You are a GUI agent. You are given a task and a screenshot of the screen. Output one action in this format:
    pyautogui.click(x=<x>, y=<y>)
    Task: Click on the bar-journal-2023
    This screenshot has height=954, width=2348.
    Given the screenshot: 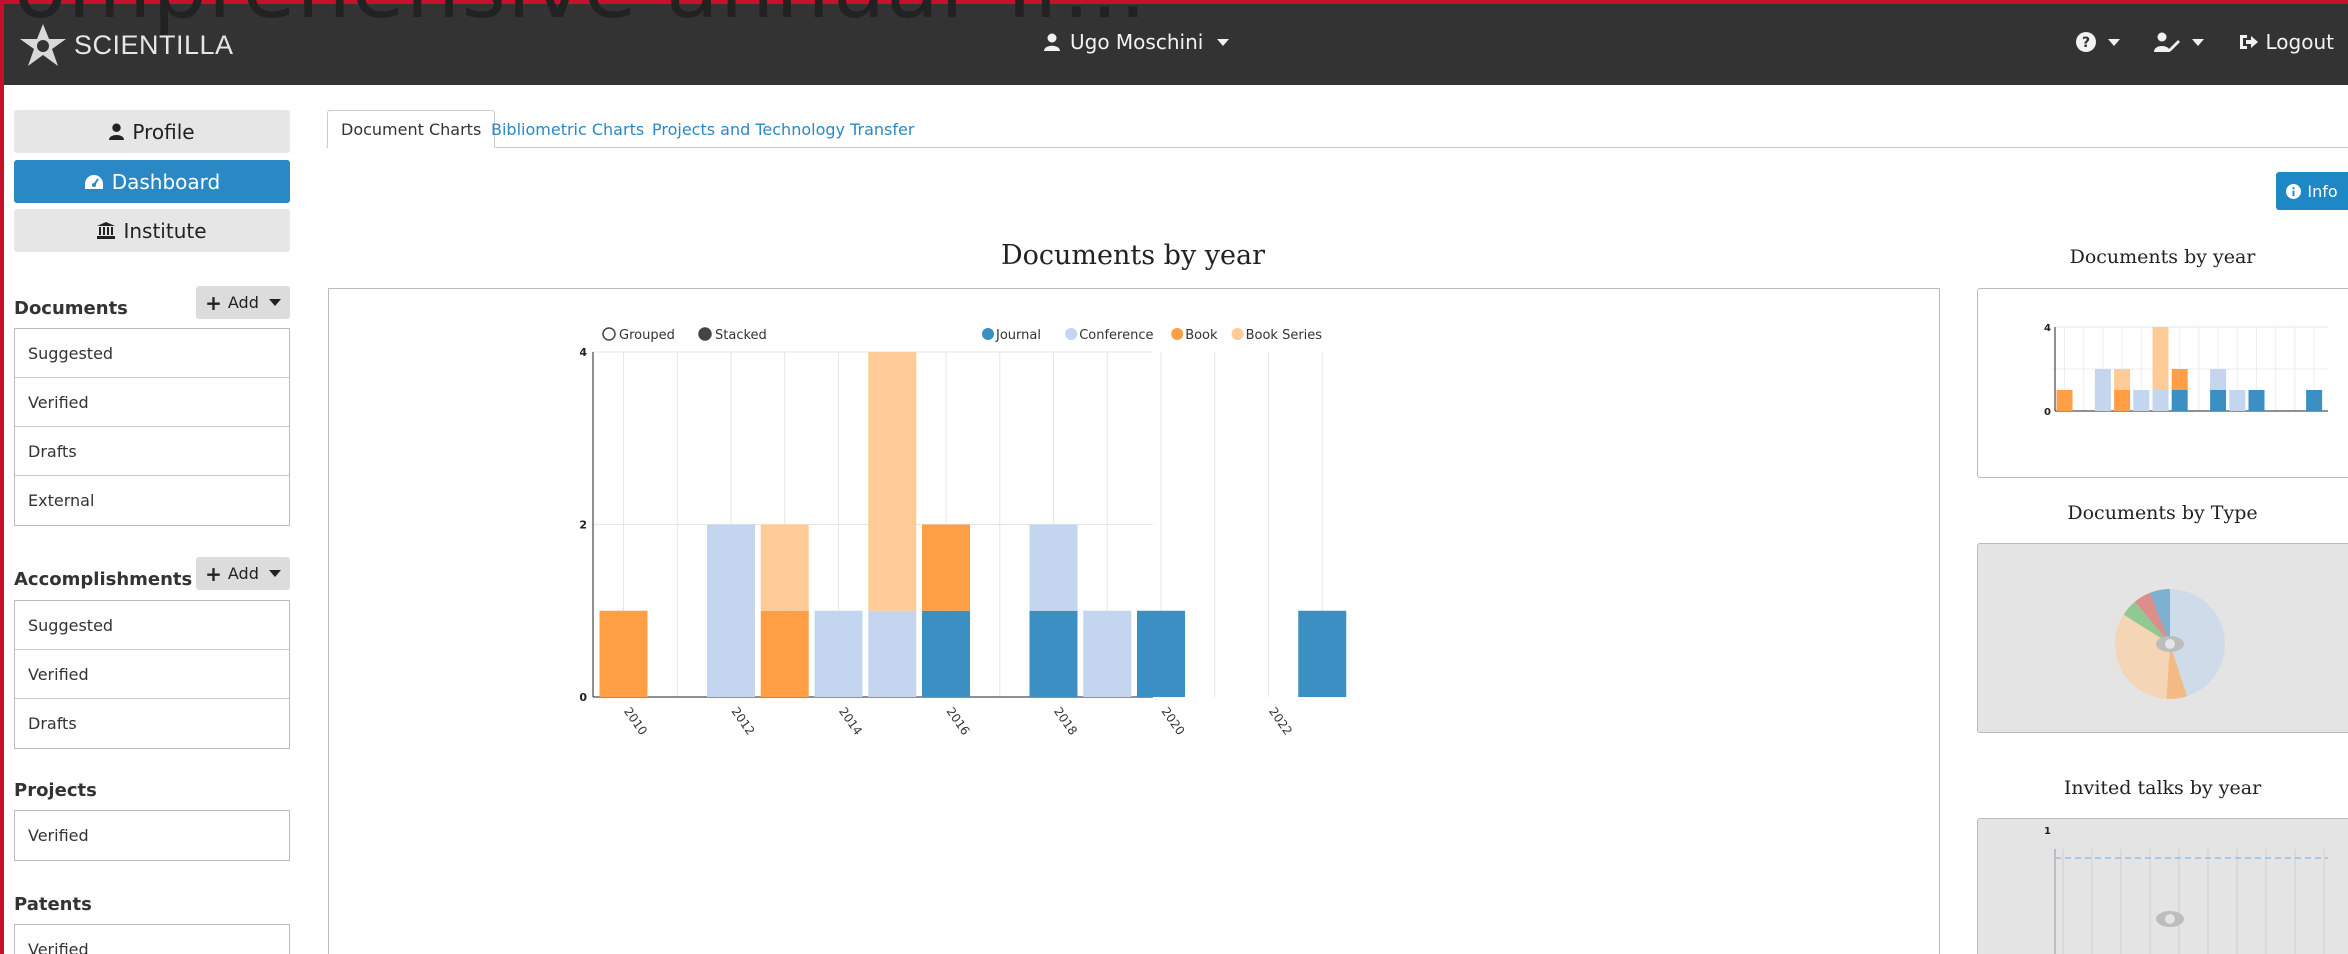 What is the action you would take?
    pyautogui.click(x=1322, y=653)
    